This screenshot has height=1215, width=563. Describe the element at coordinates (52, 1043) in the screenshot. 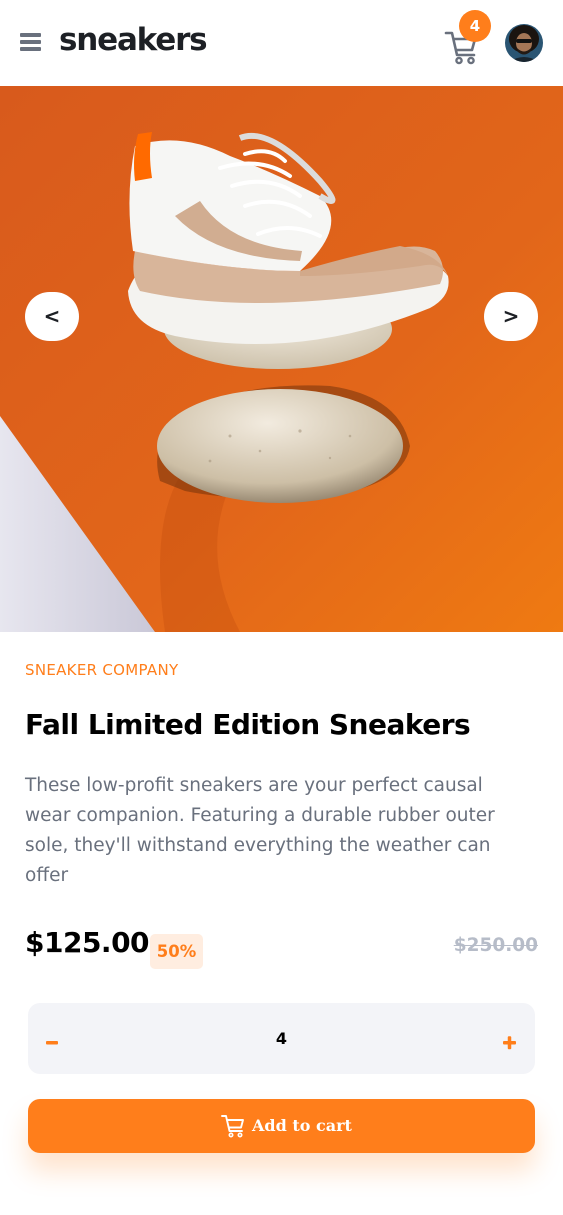

I see `minus-icon` at that location.